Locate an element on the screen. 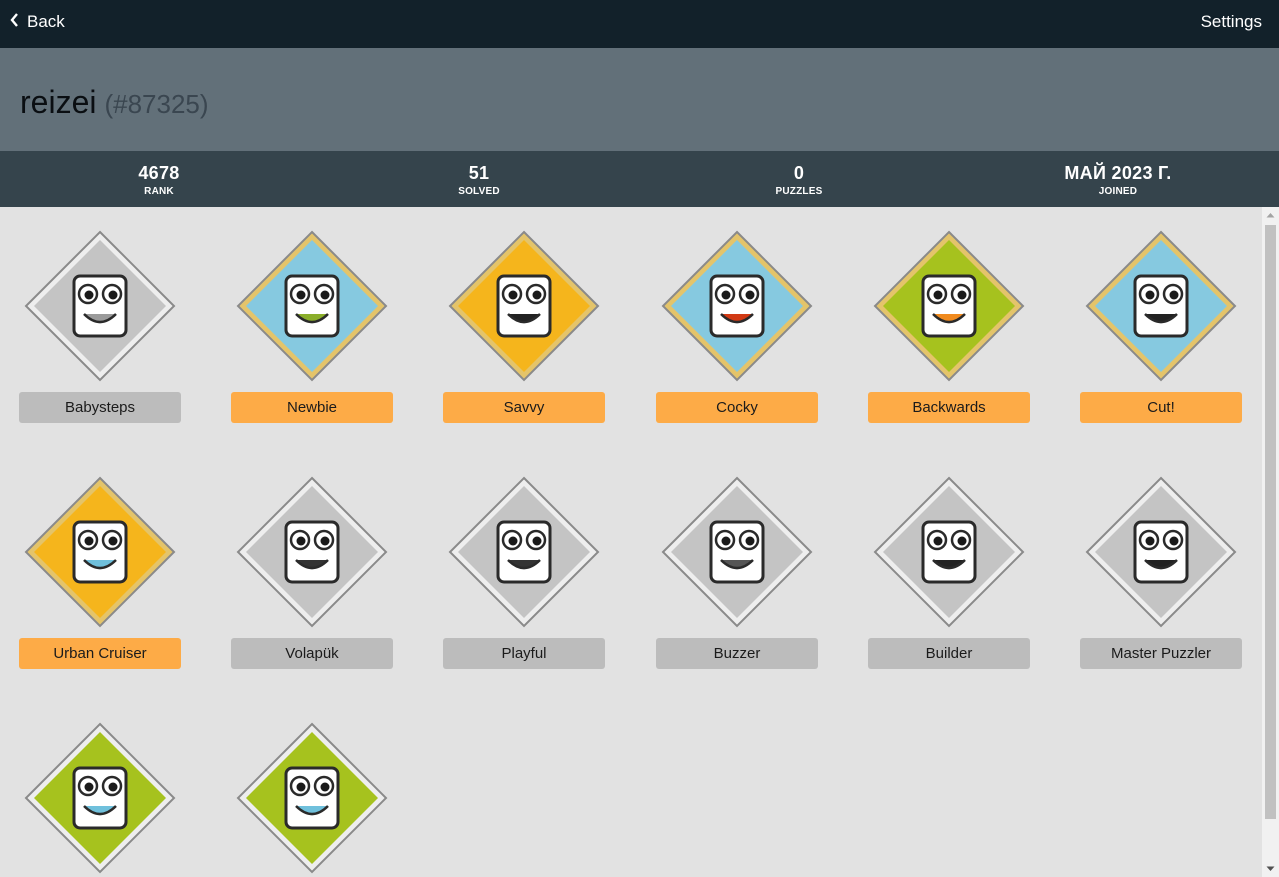 Image resolution: width=1279 pixels, height=877 pixels. stat-label: PUZZLES is located at coordinates (799, 191).